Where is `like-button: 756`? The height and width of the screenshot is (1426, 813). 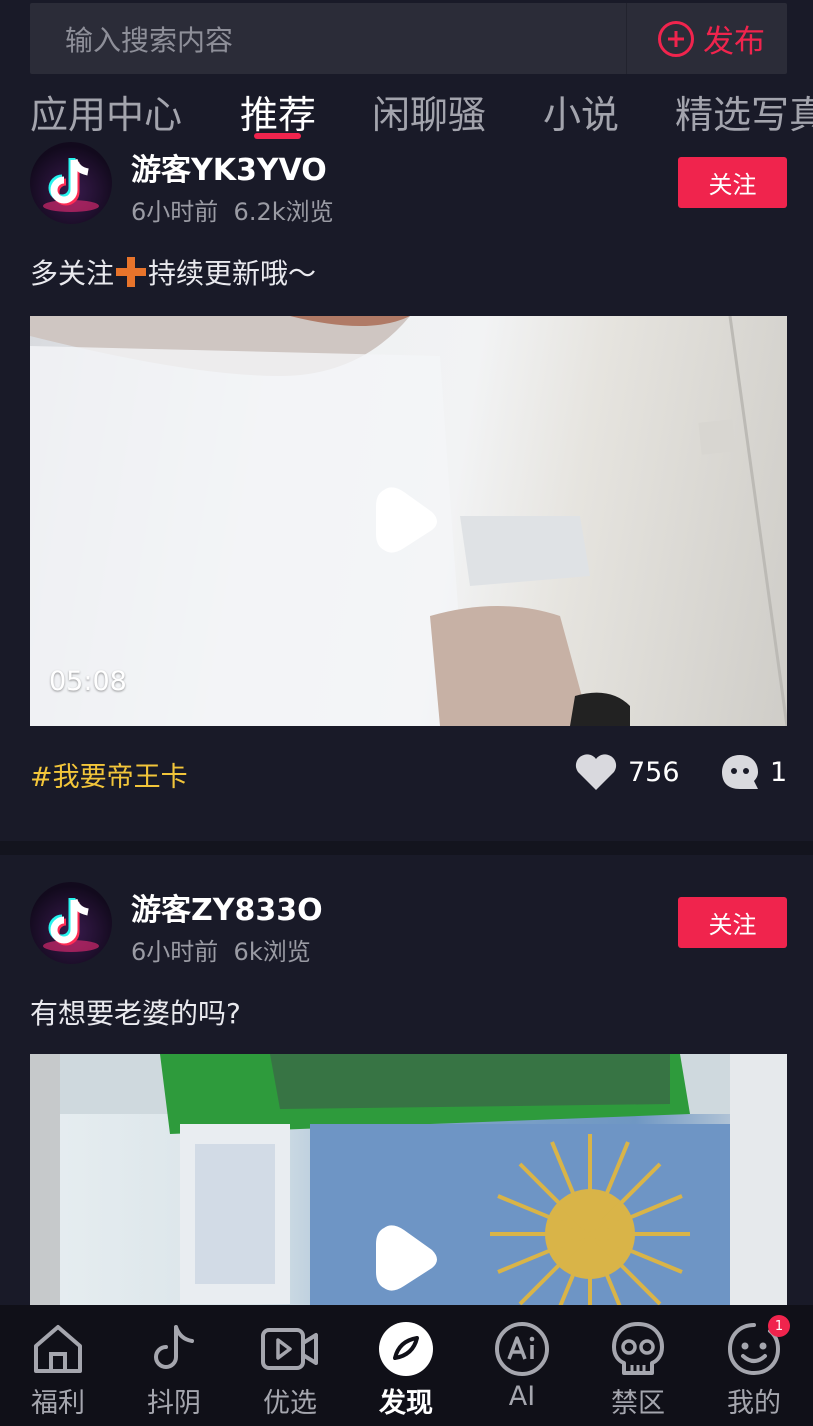 like-button: 756 is located at coordinates (627, 772).